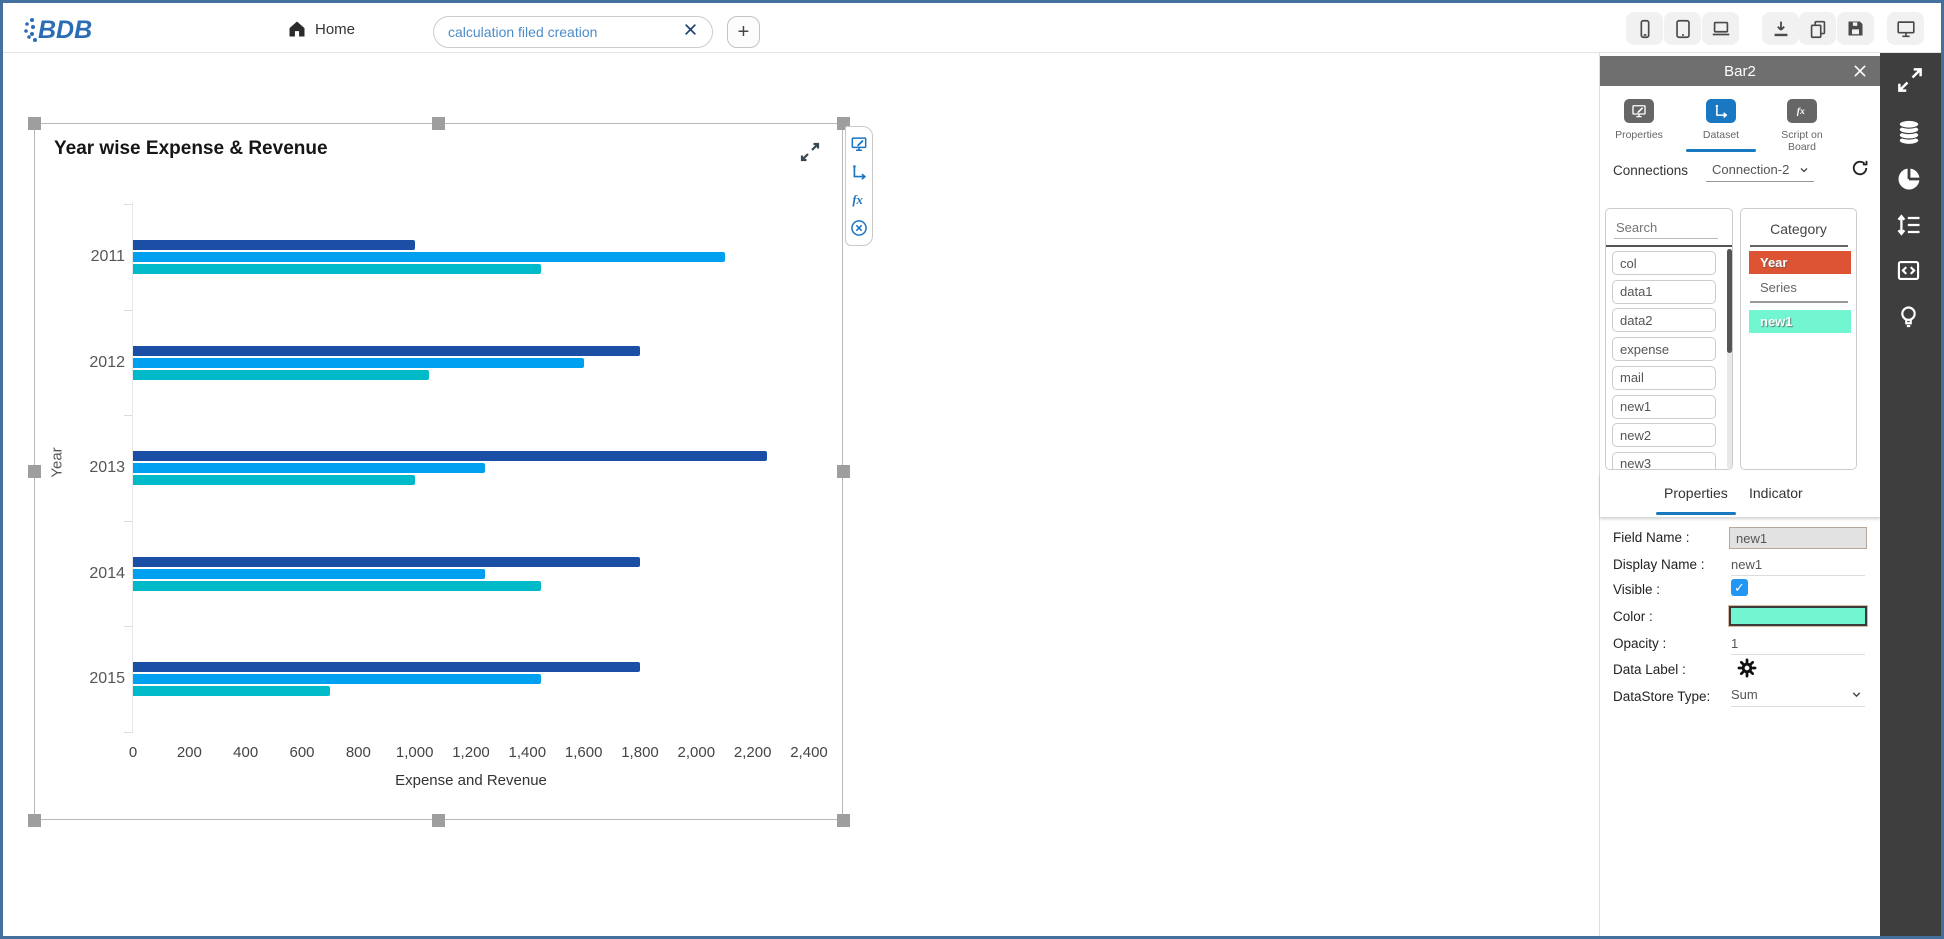 The image size is (1944, 939). What do you see at coordinates (1861, 72) in the screenshot?
I see `panel-close-icon` at bounding box center [1861, 72].